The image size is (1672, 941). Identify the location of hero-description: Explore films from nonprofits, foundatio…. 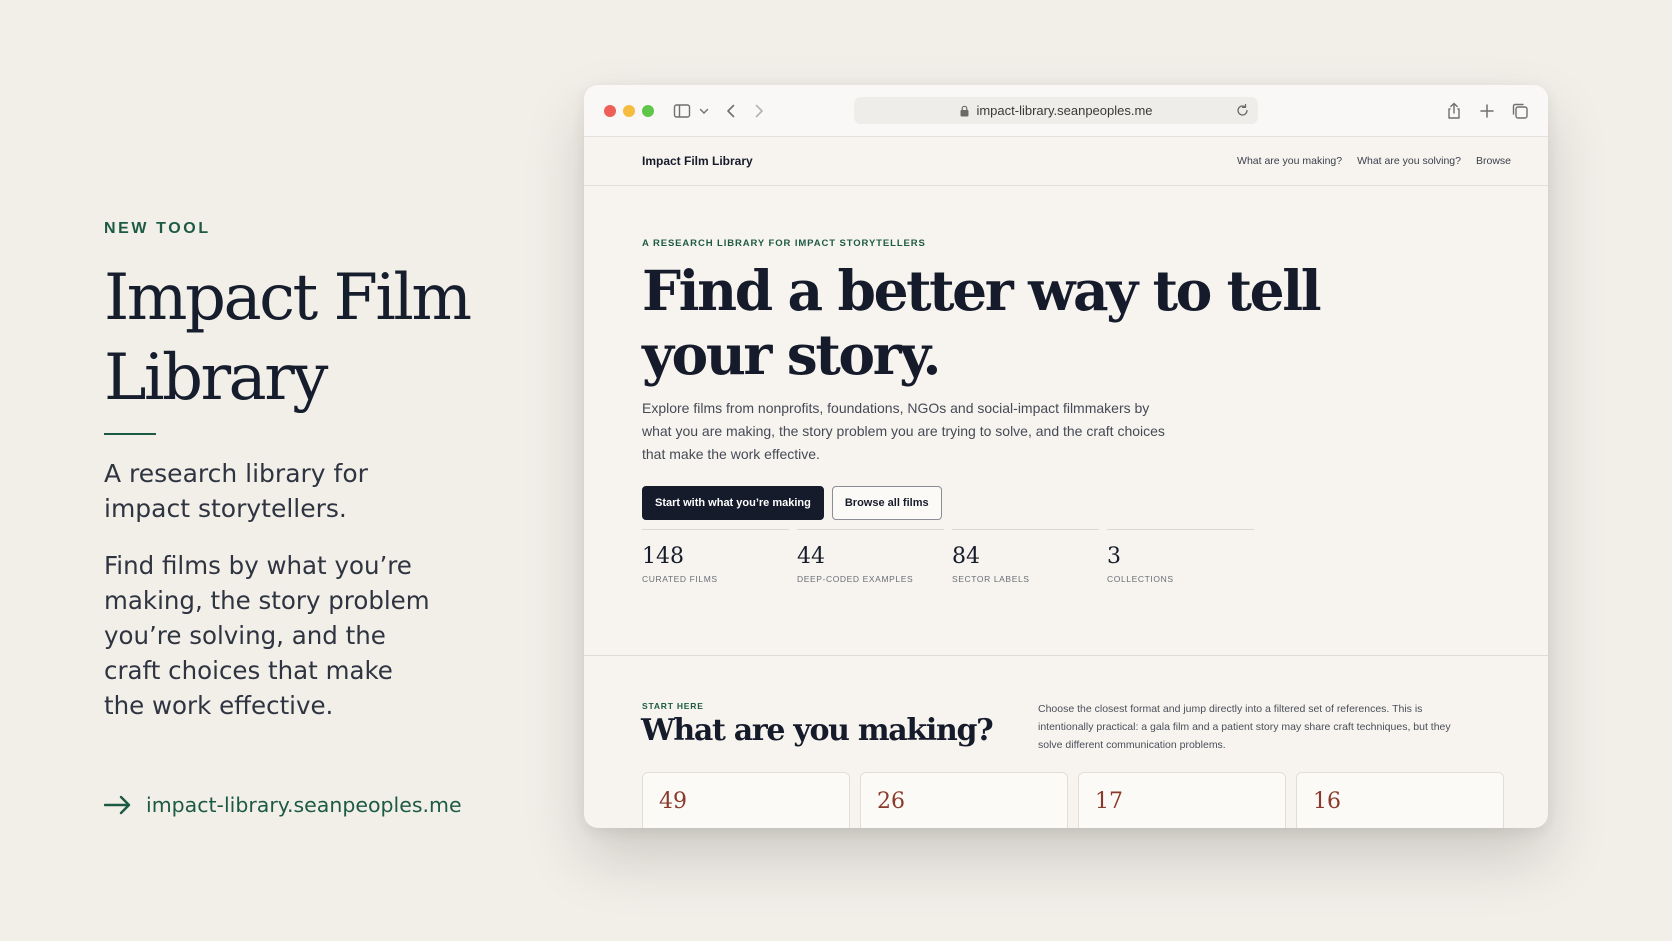
(903, 431).